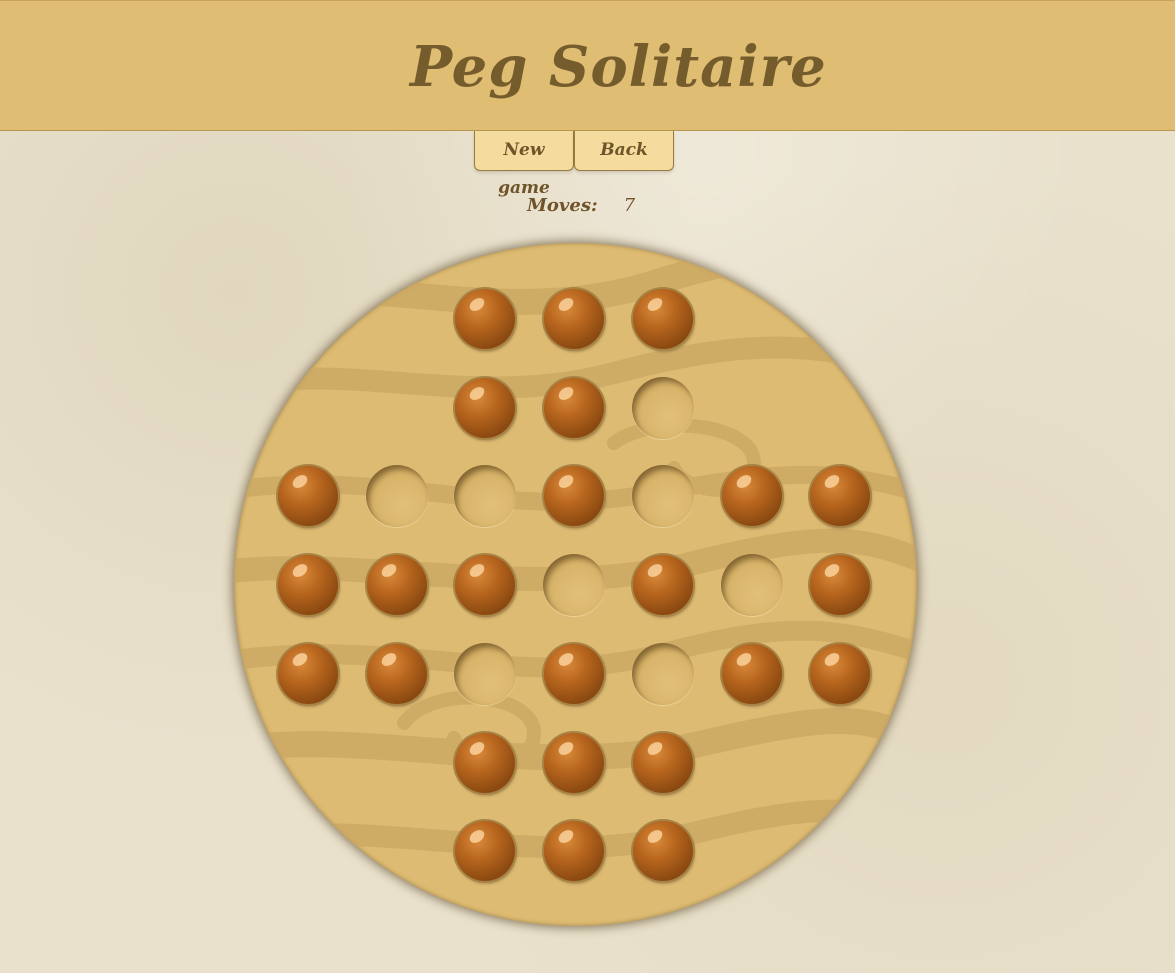  Describe the element at coordinates (624, 151) in the screenshot. I see `back-button: Back` at that location.